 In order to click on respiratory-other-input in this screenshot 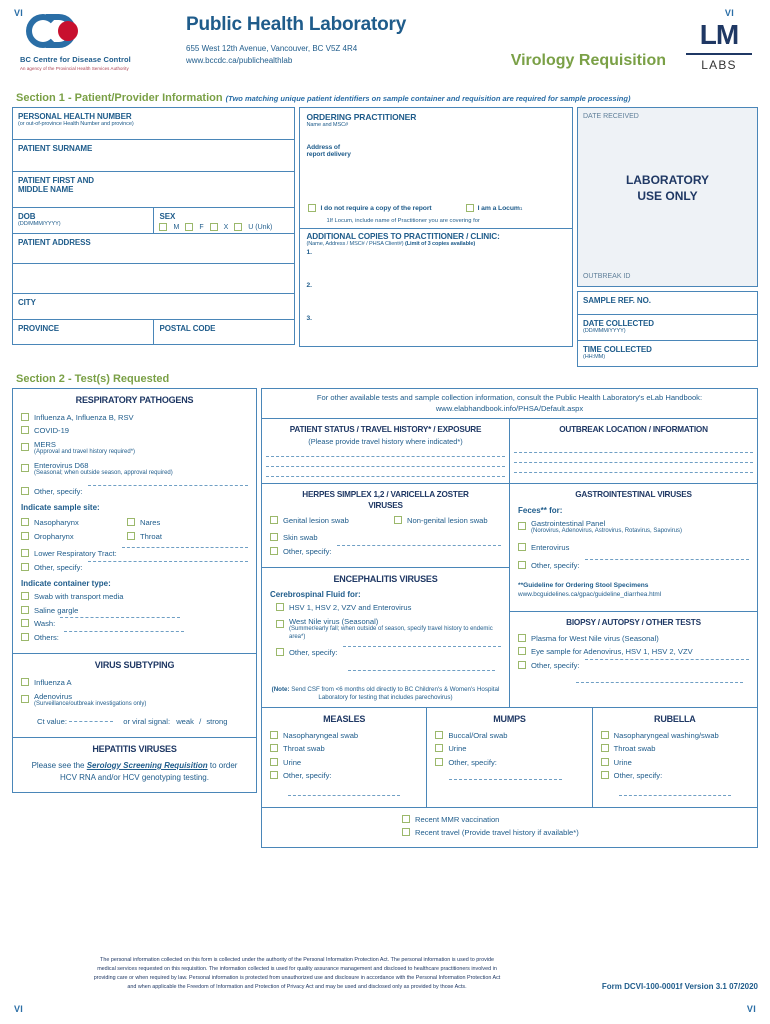, I will do `click(167, 485)`.